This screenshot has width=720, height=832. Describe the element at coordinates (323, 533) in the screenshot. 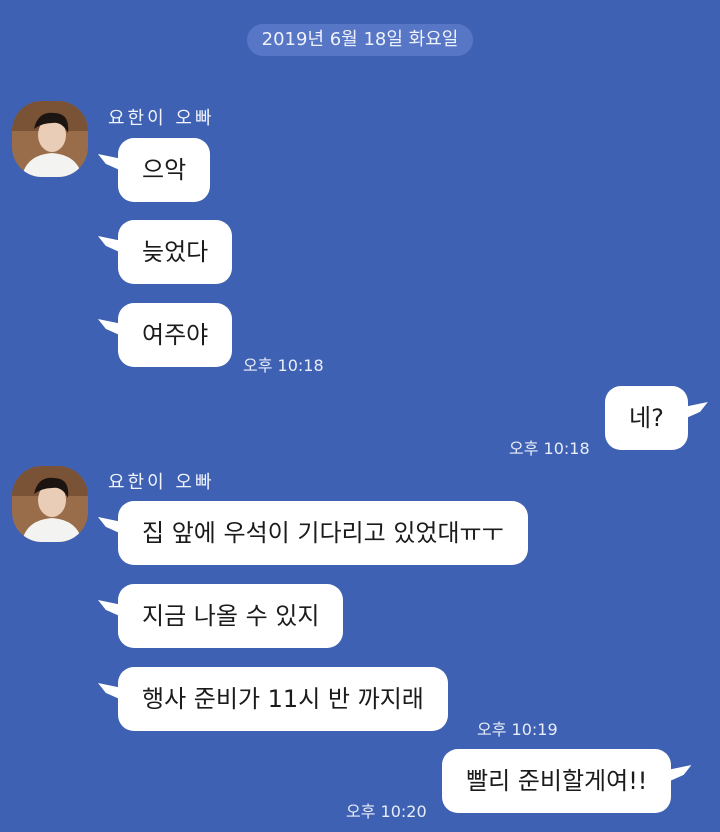

I see `message-bubble: 집 앞에 우석이 기다리고 있었대ㅠㅜ` at that location.